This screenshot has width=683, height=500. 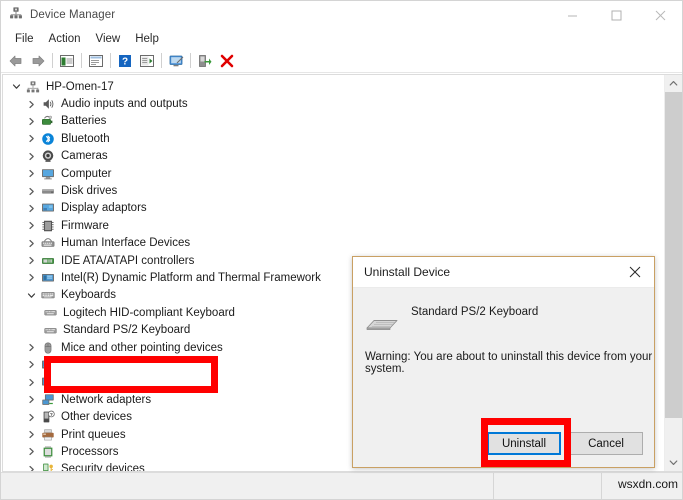 I want to click on computer-root-icon, so click(x=33, y=87).